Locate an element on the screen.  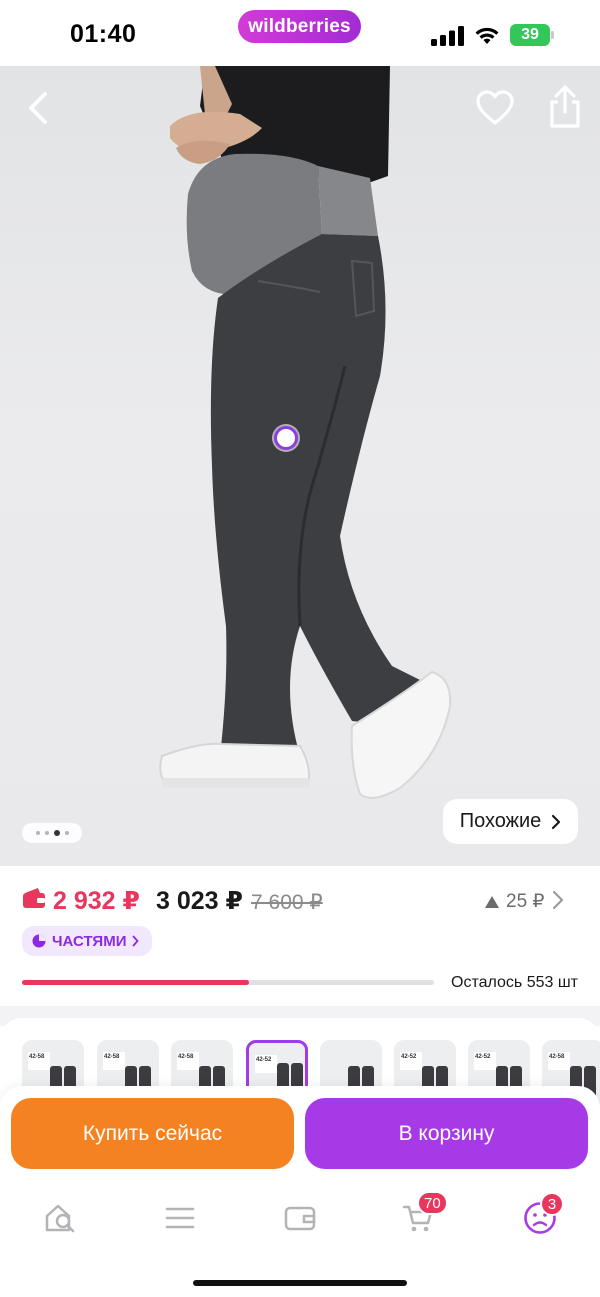
similar-products-button: Похожие is located at coordinates (510, 821).